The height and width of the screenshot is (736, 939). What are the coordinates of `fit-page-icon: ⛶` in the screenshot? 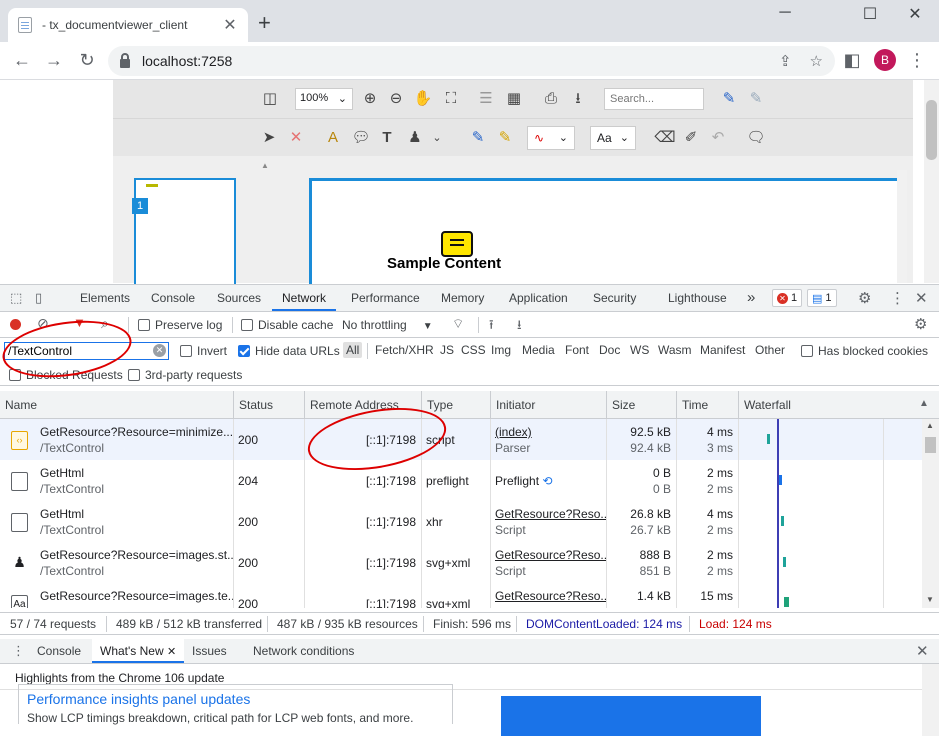 It's located at (451, 99).